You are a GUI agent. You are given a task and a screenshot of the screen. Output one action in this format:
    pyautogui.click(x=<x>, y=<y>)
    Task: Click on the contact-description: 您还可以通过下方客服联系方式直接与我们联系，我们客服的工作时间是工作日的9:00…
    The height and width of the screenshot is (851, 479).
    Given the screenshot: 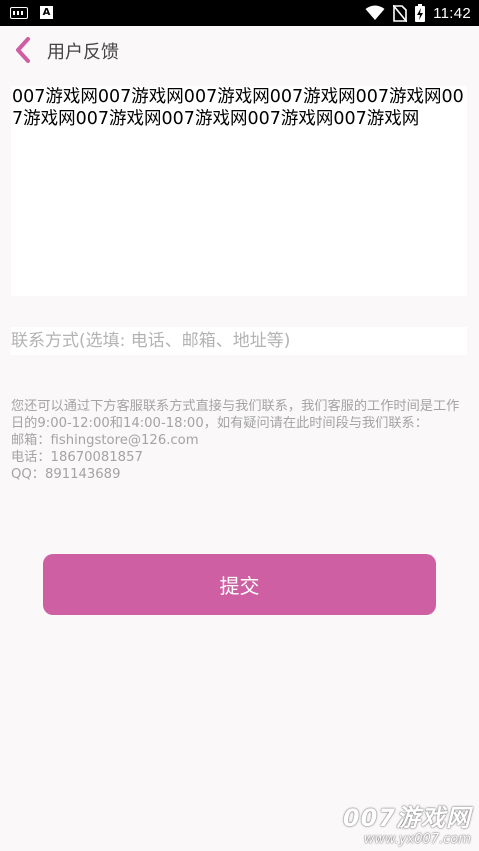 What is the action you would take?
    pyautogui.click(x=235, y=415)
    